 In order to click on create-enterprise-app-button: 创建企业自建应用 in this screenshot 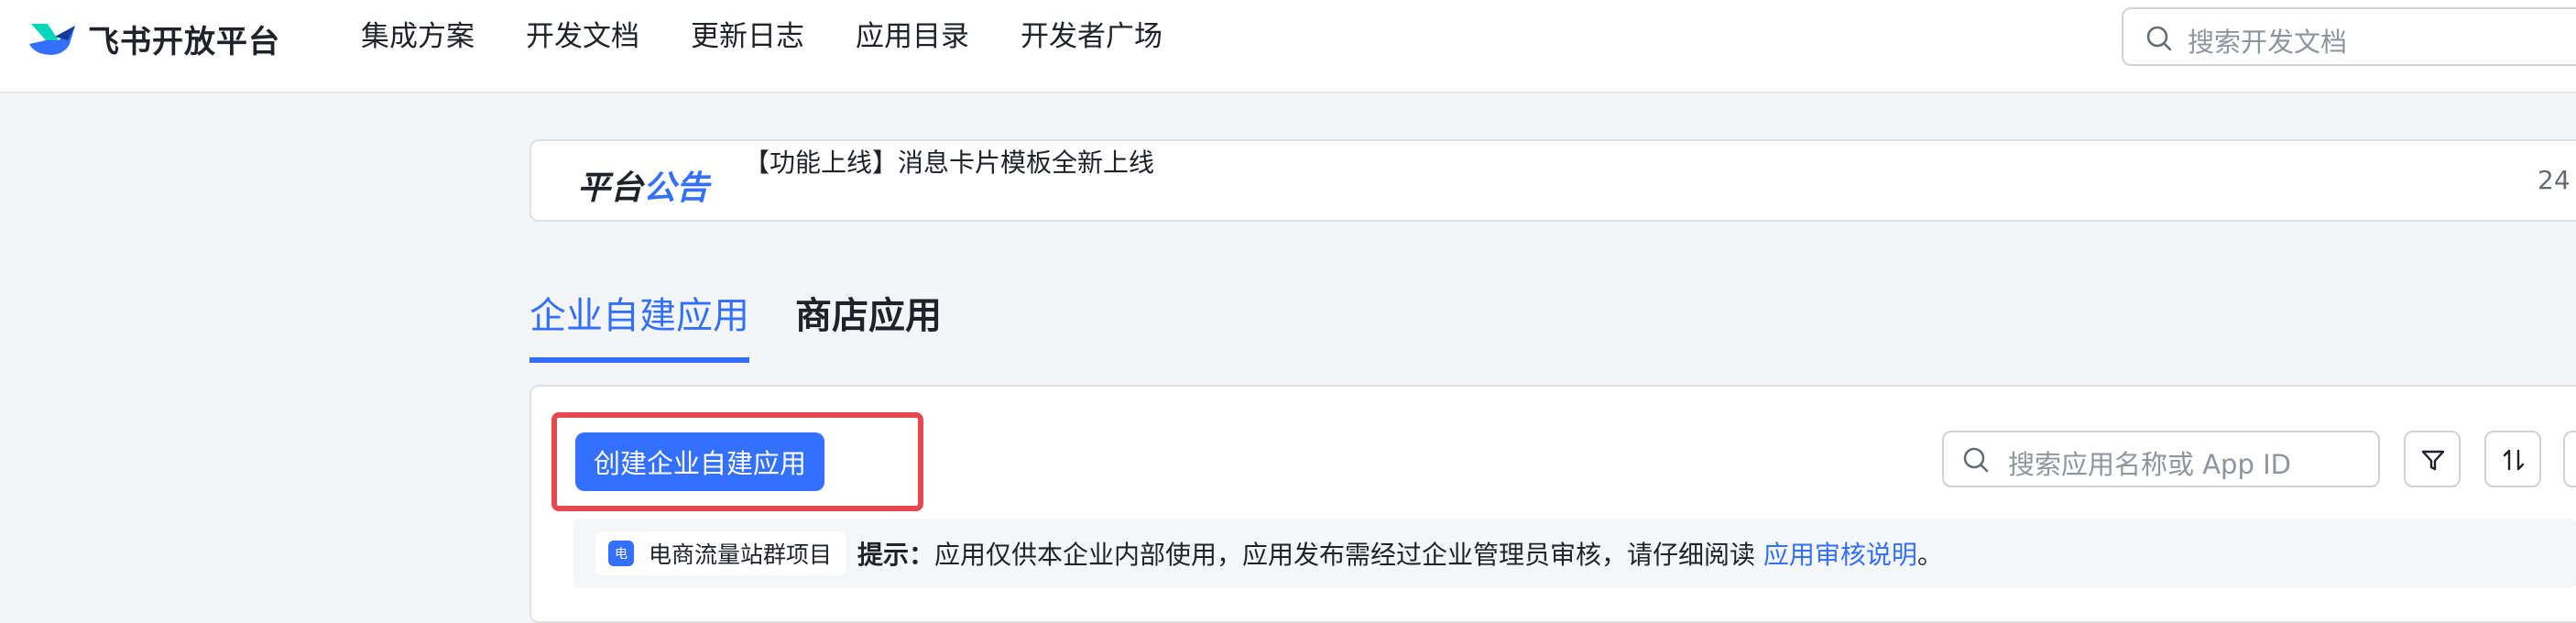, I will do `click(700, 461)`.